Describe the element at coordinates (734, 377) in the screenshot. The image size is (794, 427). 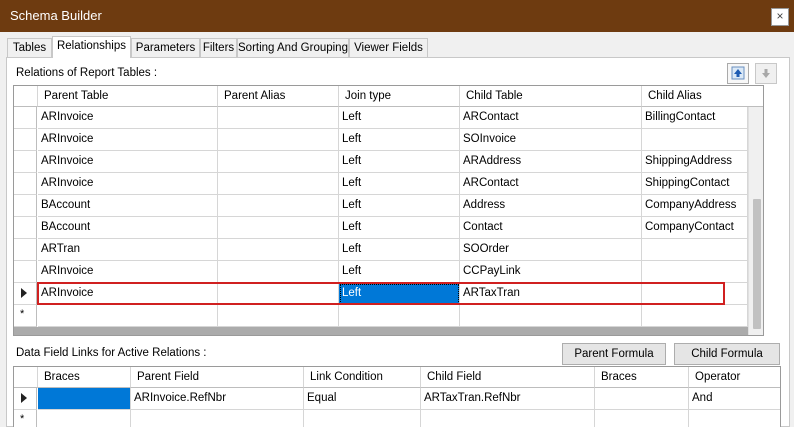
I see `column-header-operator: Operator` at that location.